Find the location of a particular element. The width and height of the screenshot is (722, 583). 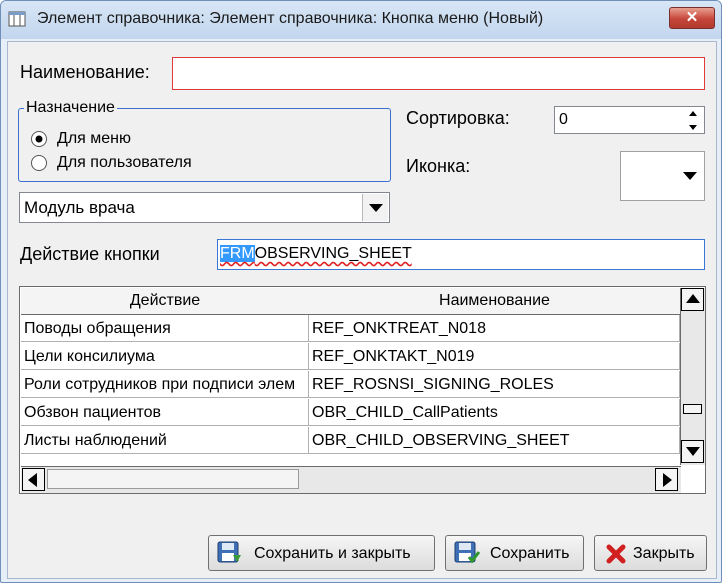

sort-spinner: 0 is located at coordinates (629, 120).